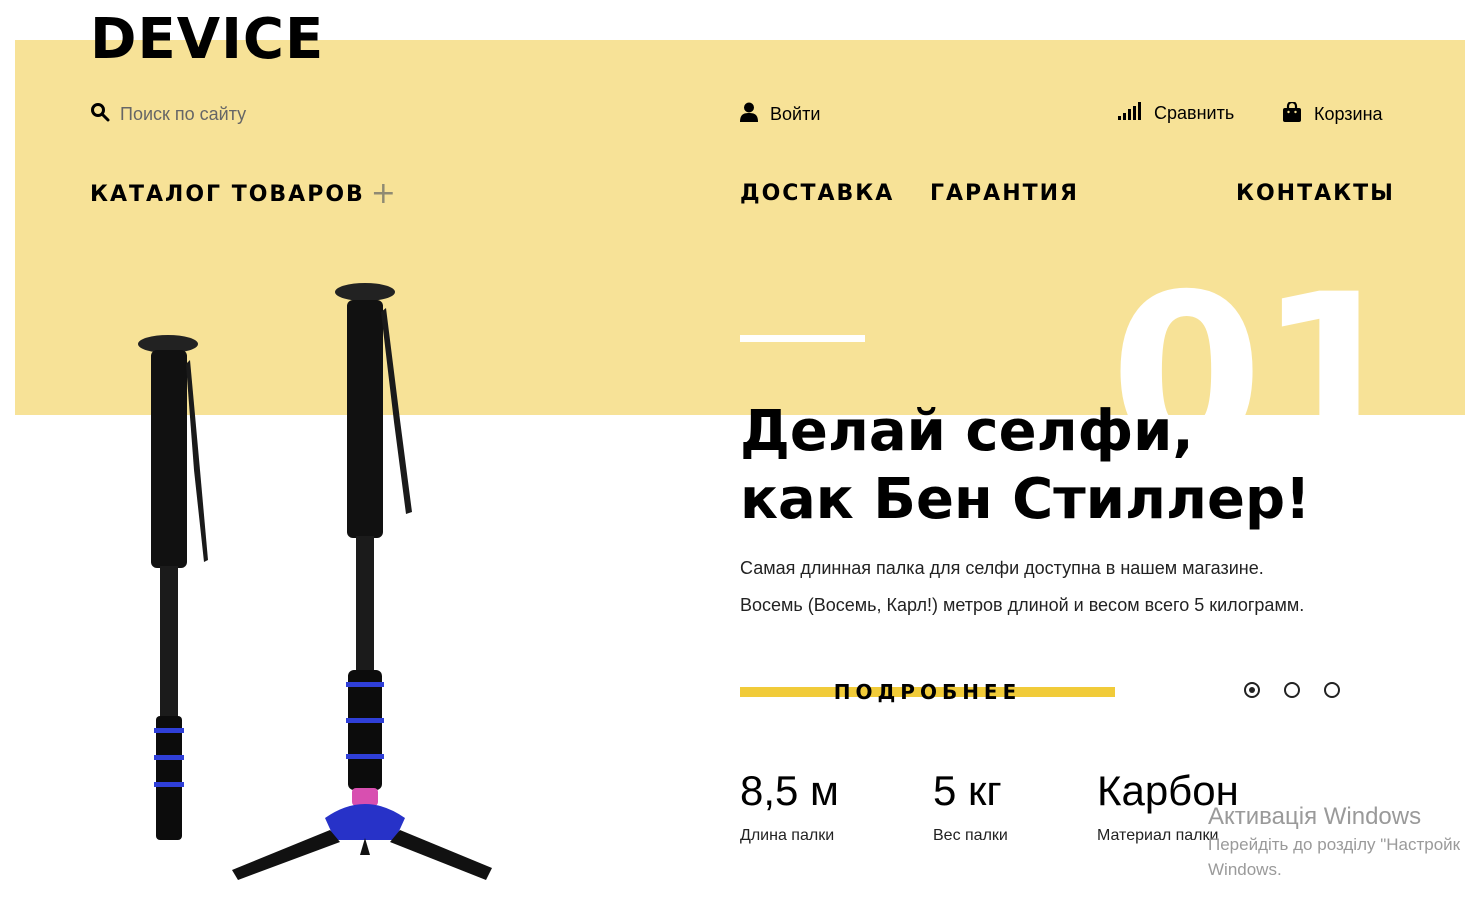 This screenshot has width=1474, height=905. What do you see at coordinates (1315, 816) in the screenshot?
I see `watermark-title: Активація Windows` at bounding box center [1315, 816].